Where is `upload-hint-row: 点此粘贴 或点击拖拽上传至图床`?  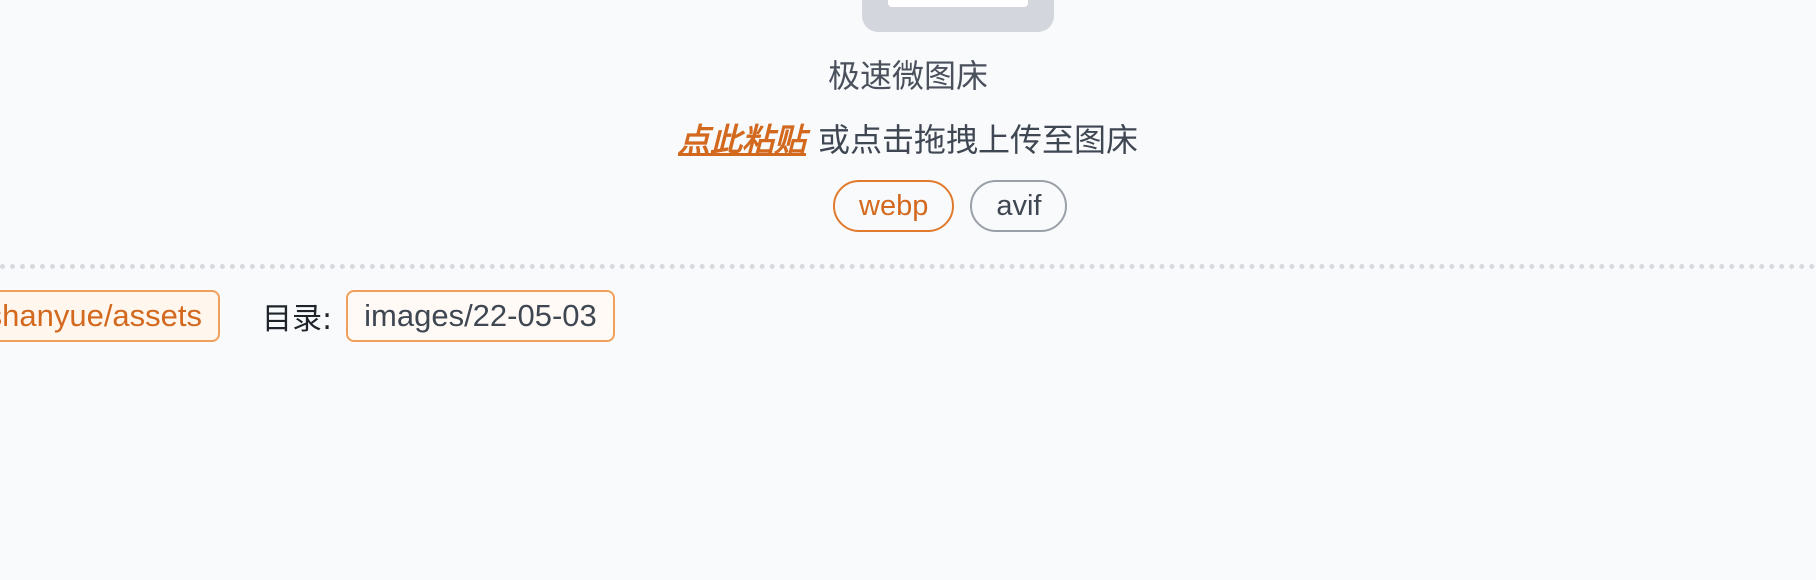
upload-hint-row: 点此粘贴 或点击拖拽上传至图床 is located at coordinates (908, 140).